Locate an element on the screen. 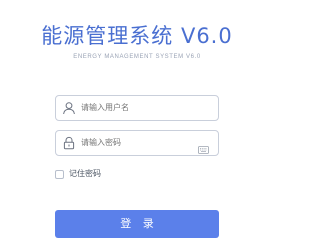  remember-checkbox is located at coordinates (59, 174).